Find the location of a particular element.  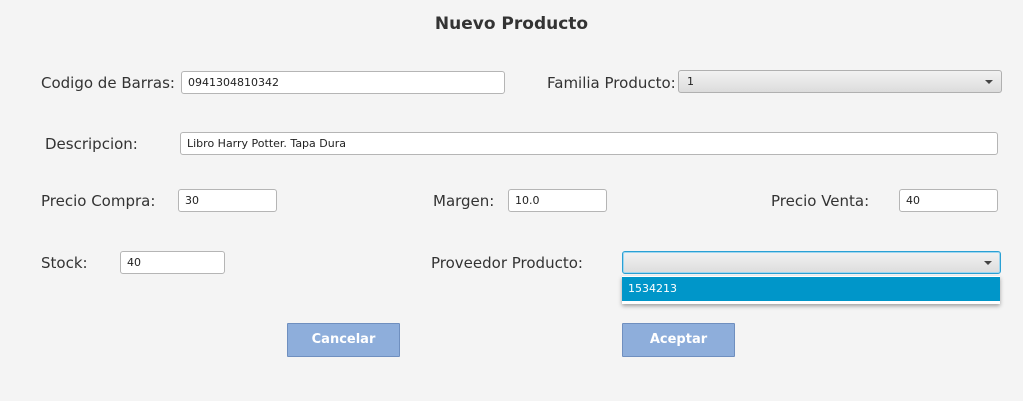

proveedor-dropdown-list: 1534213 is located at coordinates (811, 290).